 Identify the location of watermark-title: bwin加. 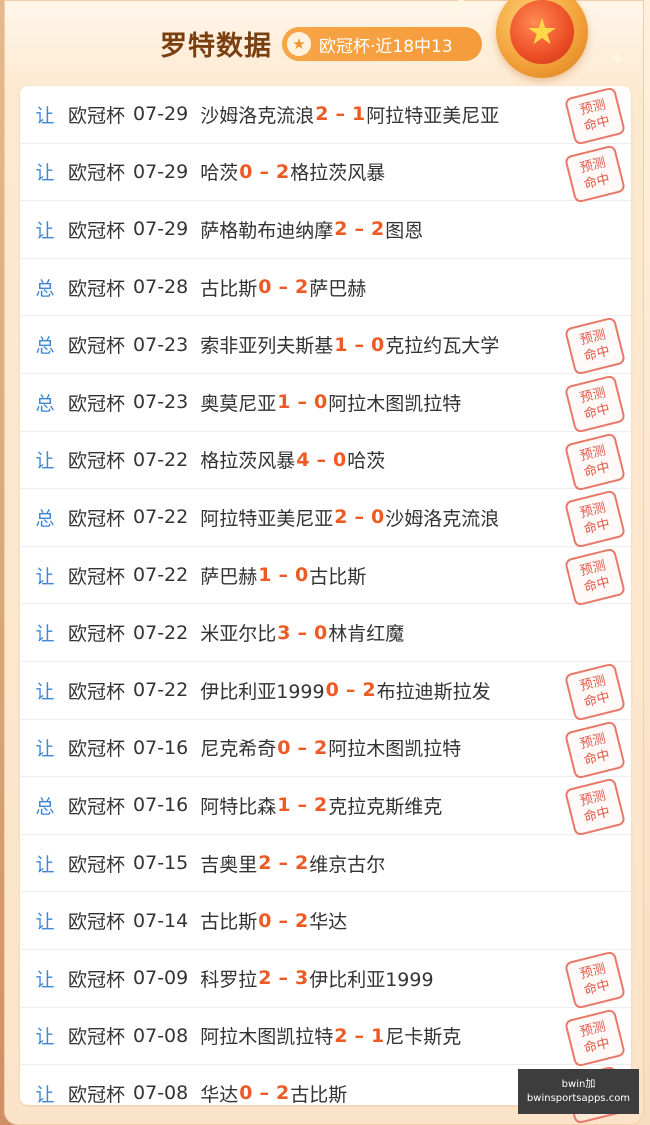
(578, 1084).